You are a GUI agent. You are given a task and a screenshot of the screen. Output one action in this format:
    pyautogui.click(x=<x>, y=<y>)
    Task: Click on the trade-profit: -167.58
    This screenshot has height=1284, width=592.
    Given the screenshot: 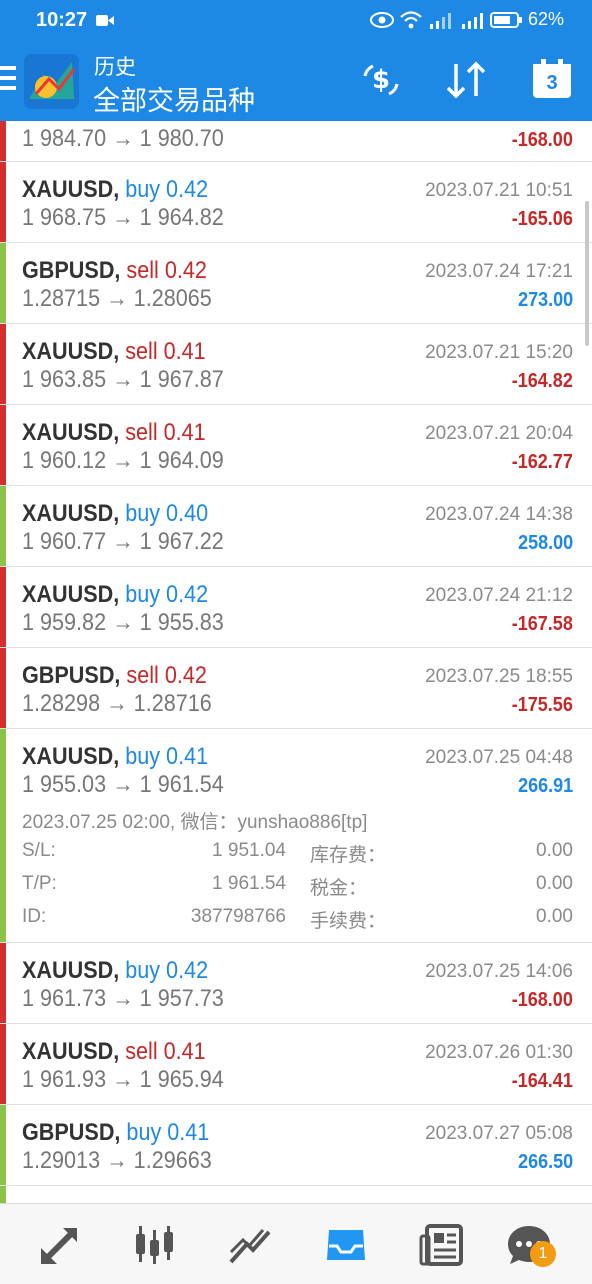 What is the action you would take?
    pyautogui.click(x=542, y=624)
    